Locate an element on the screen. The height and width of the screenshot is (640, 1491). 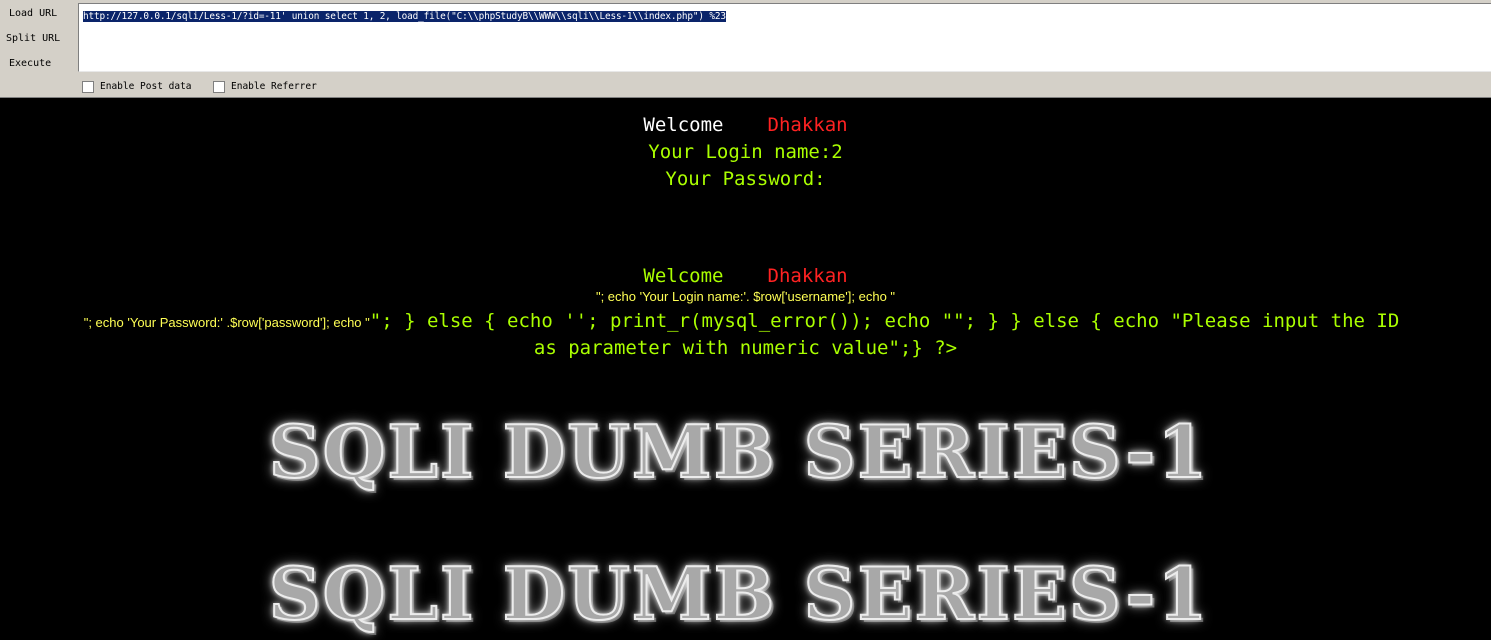
load-url-button: Load URL is located at coordinates (38, 13).